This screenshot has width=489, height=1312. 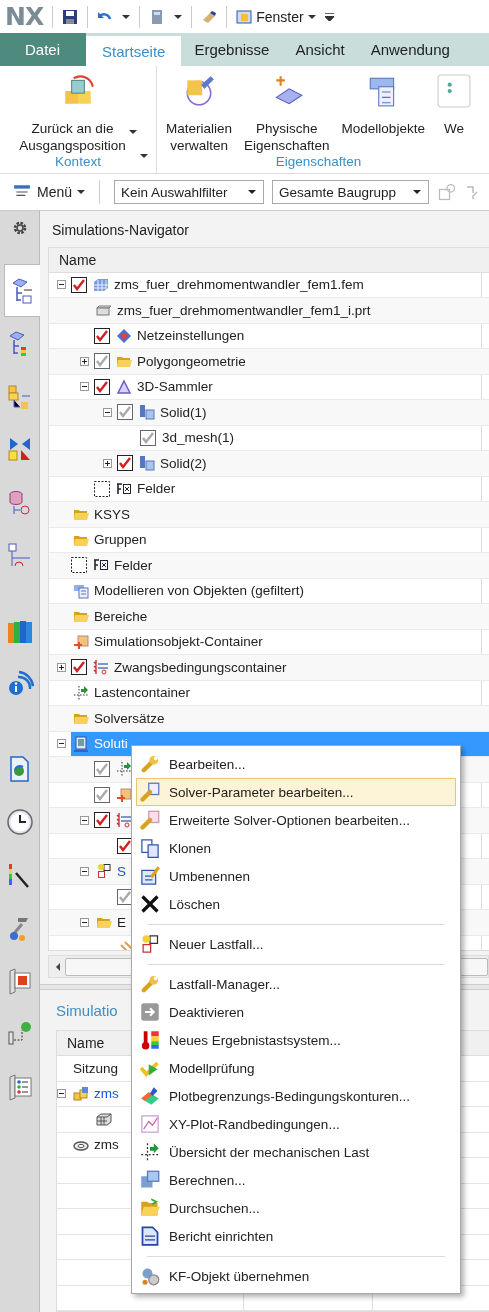 I want to click on ribbon-button: Materialien verwalten, so click(x=199, y=113).